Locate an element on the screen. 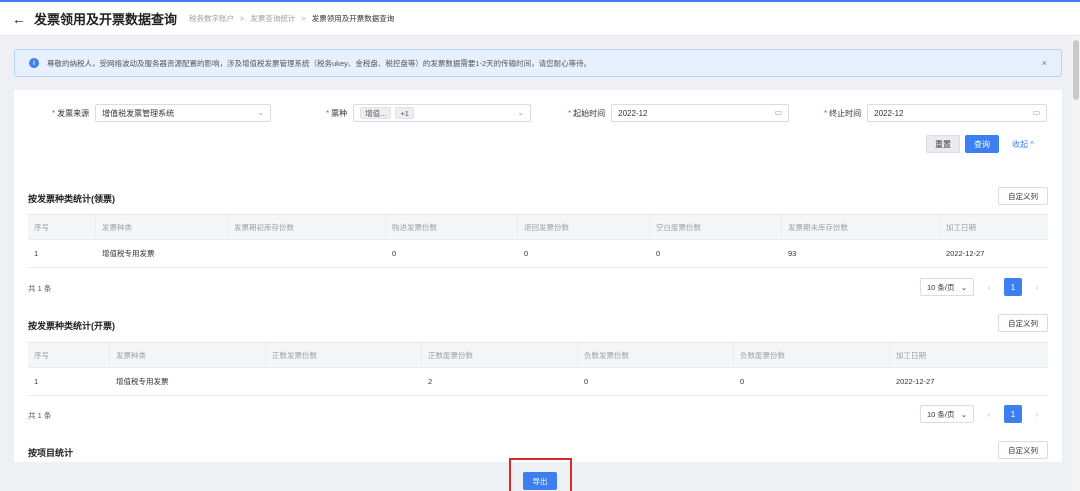 The width and height of the screenshot is (1080, 491). column-header: 正数发票份数 is located at coordinates (344, 355).